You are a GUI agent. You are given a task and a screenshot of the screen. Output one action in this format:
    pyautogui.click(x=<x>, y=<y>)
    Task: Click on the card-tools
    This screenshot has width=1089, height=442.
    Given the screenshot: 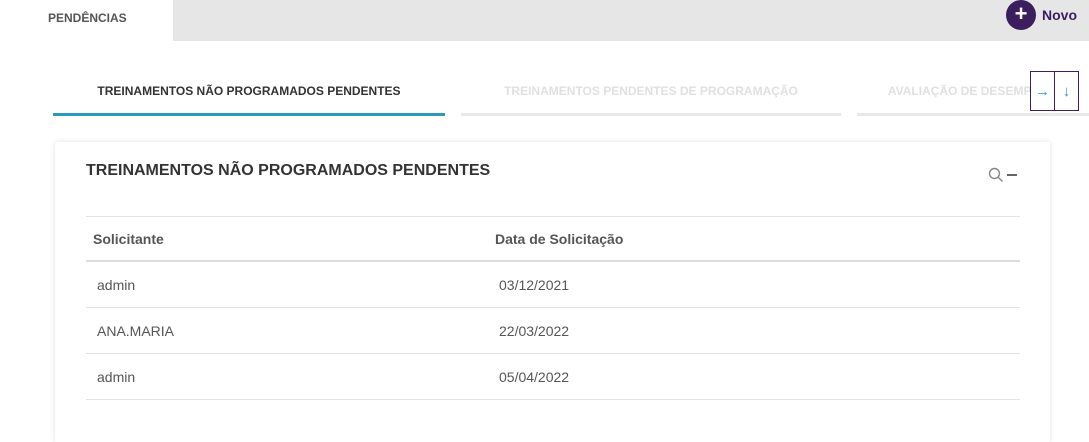 What is the action you would take?
    pyautogui.click(x=1002, y=175)
    